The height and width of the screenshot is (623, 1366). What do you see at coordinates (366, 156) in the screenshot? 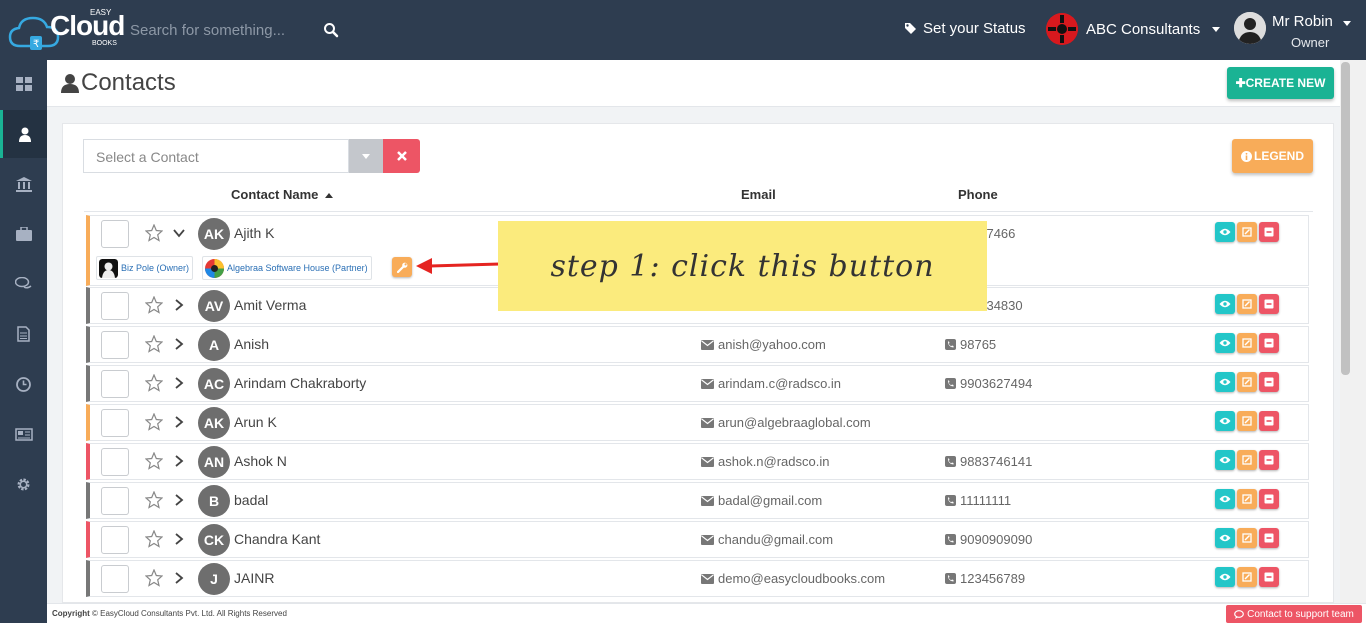
I see `select-dropdown-button` at bounding box center [366, 156].